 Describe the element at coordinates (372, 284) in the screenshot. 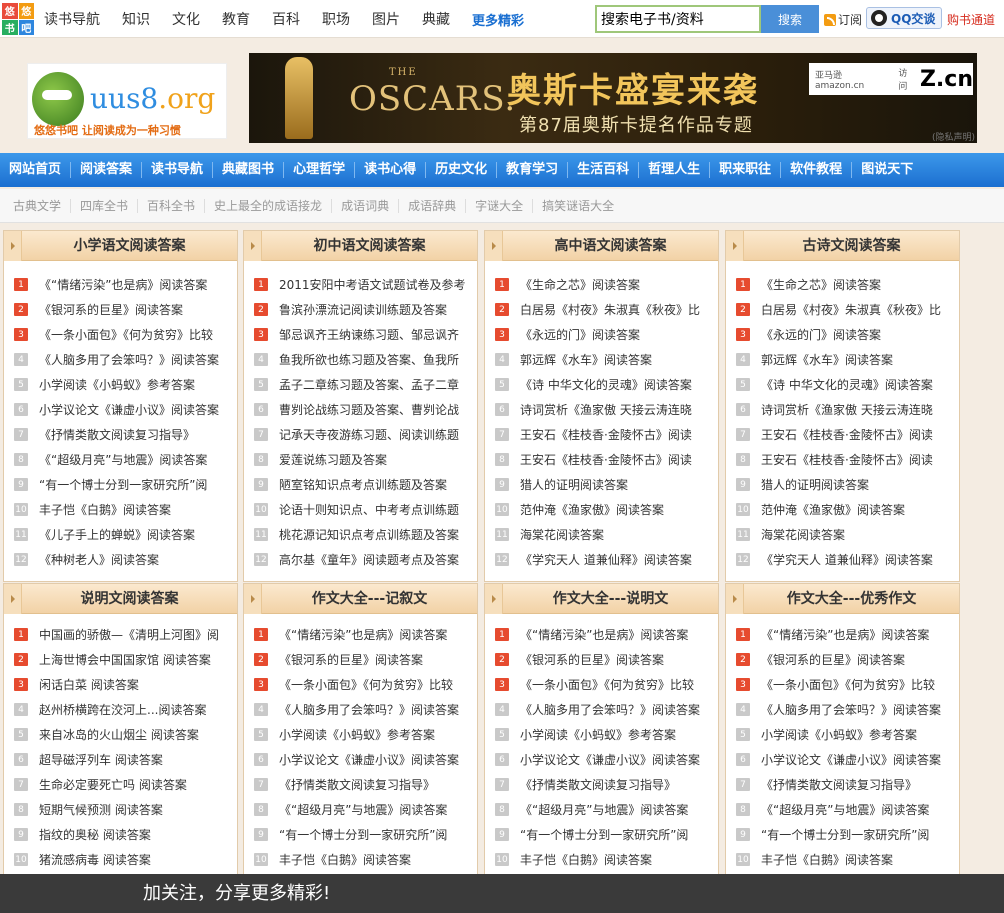

I see `article-link: 2011安阳中考语文试题试卷及参考` at that location.